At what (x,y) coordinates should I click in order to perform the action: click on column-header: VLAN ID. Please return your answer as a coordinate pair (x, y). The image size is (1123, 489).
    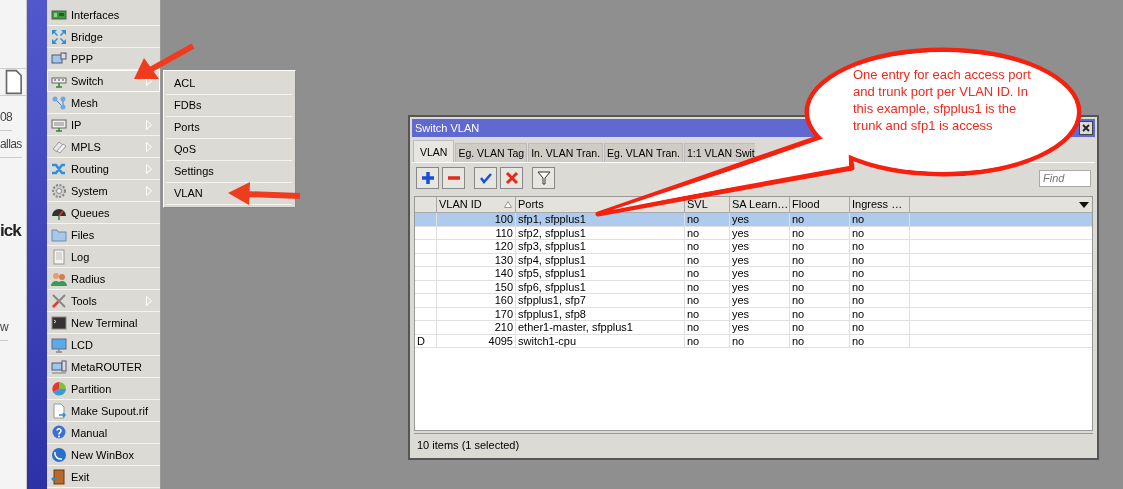
    Looking at the image, I should click on (476, 204).